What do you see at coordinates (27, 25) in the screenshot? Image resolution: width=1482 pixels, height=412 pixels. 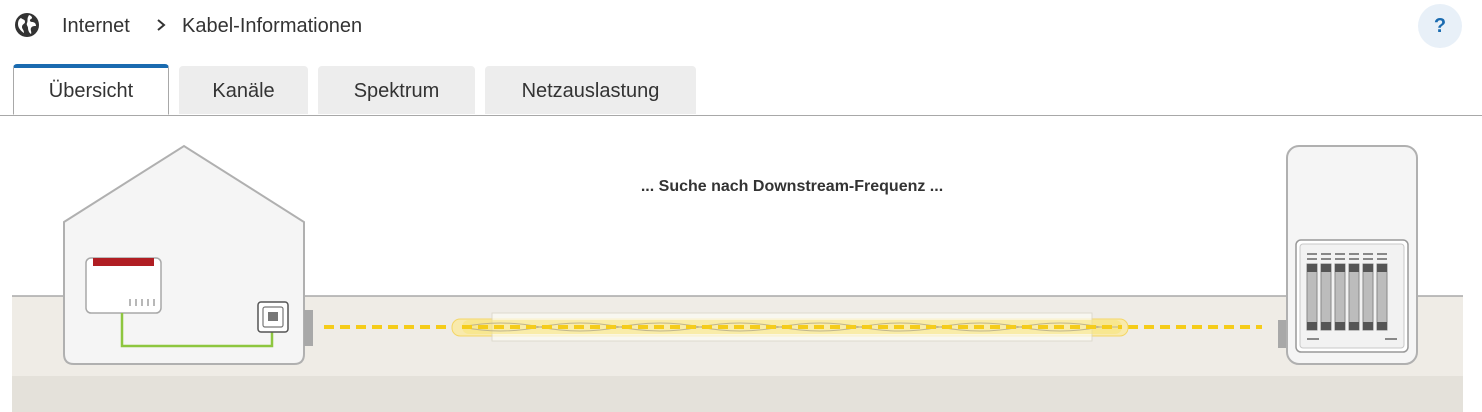 I see `globe-icon` at bounding box center [27, 25].